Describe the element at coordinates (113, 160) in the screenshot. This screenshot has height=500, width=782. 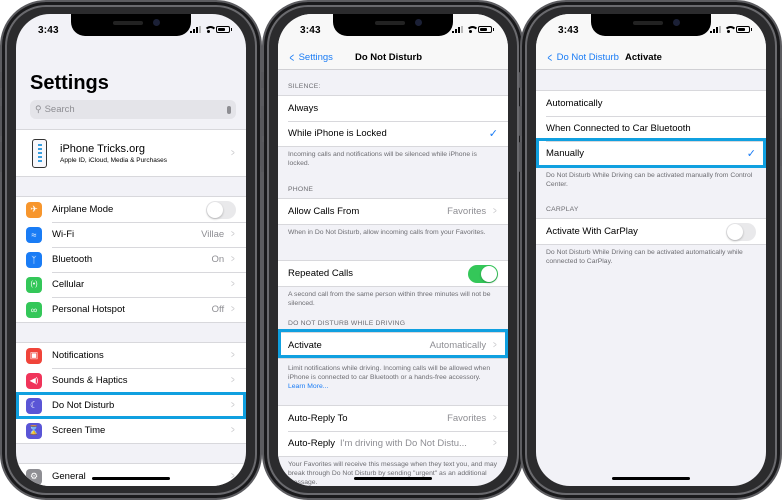
I see `profile-subtitle: Apple ID, iCloud, Media & Purchases` at that location.